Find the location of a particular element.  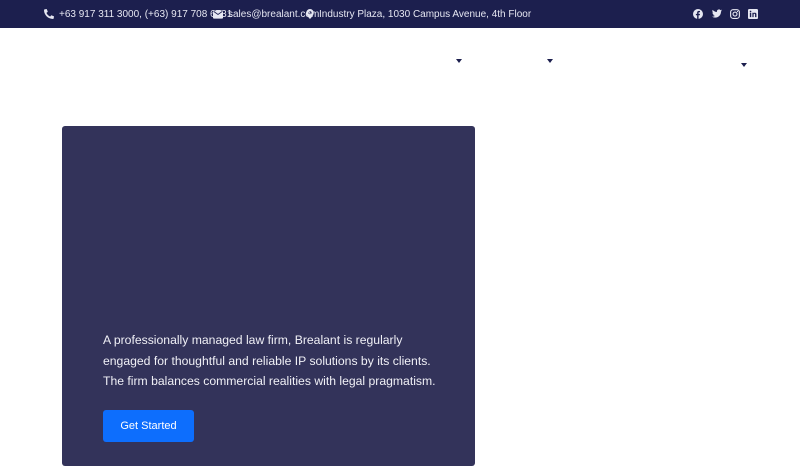

envelope-icon is located at coordinates (218, 14).